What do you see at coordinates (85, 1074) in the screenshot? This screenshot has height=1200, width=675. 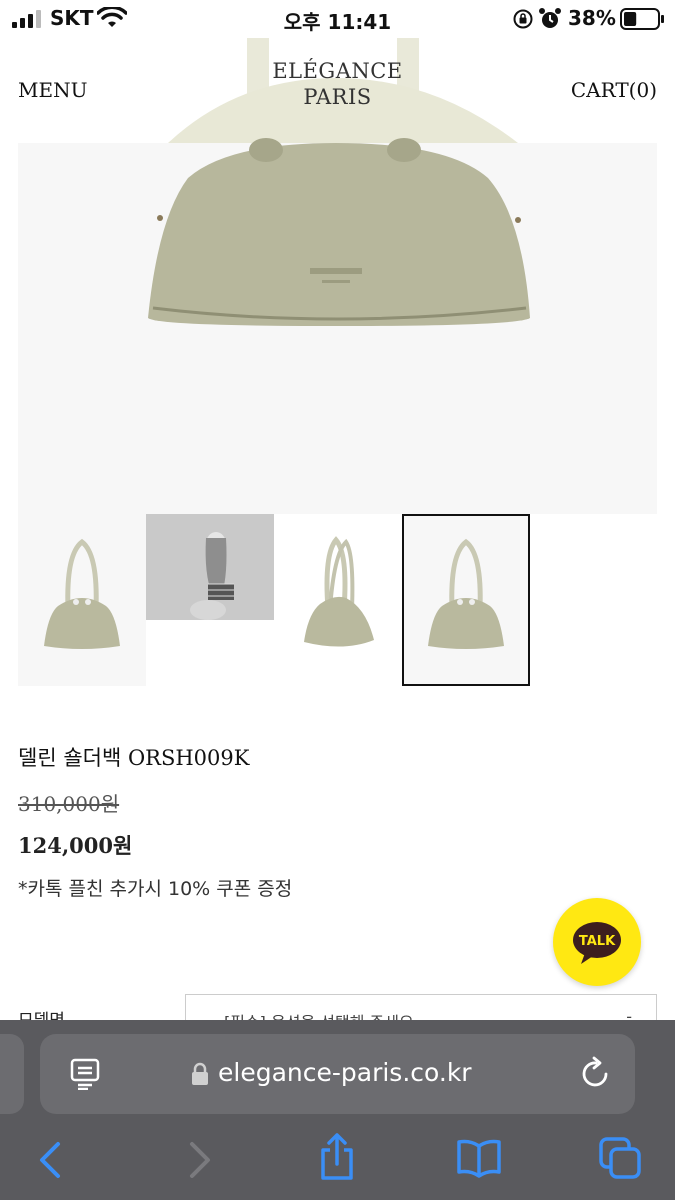 I see `page-menu-icon` at bounding box center [85, 1074].